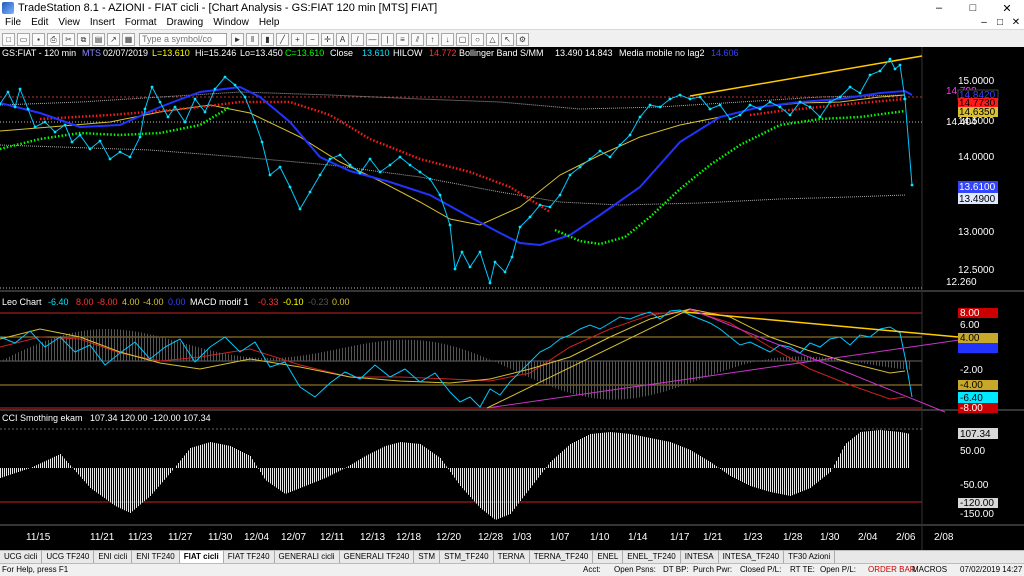 The width and height of the screenshot is (1024, 576). Describe the element at coordinates (477, 39) in the screenshot. I see `ellipse-icon: ○` at that location.